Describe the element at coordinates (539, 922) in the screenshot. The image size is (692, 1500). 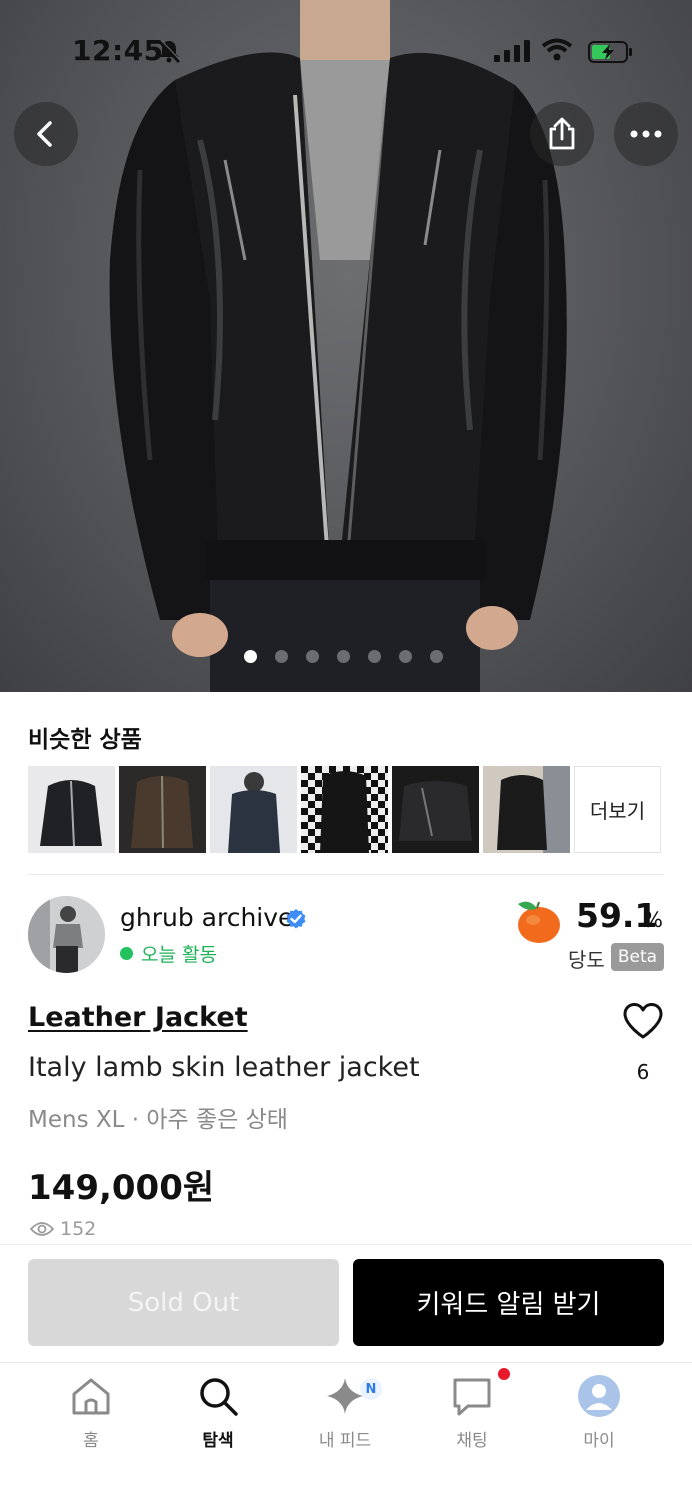
I see `peach-icon` at that location.